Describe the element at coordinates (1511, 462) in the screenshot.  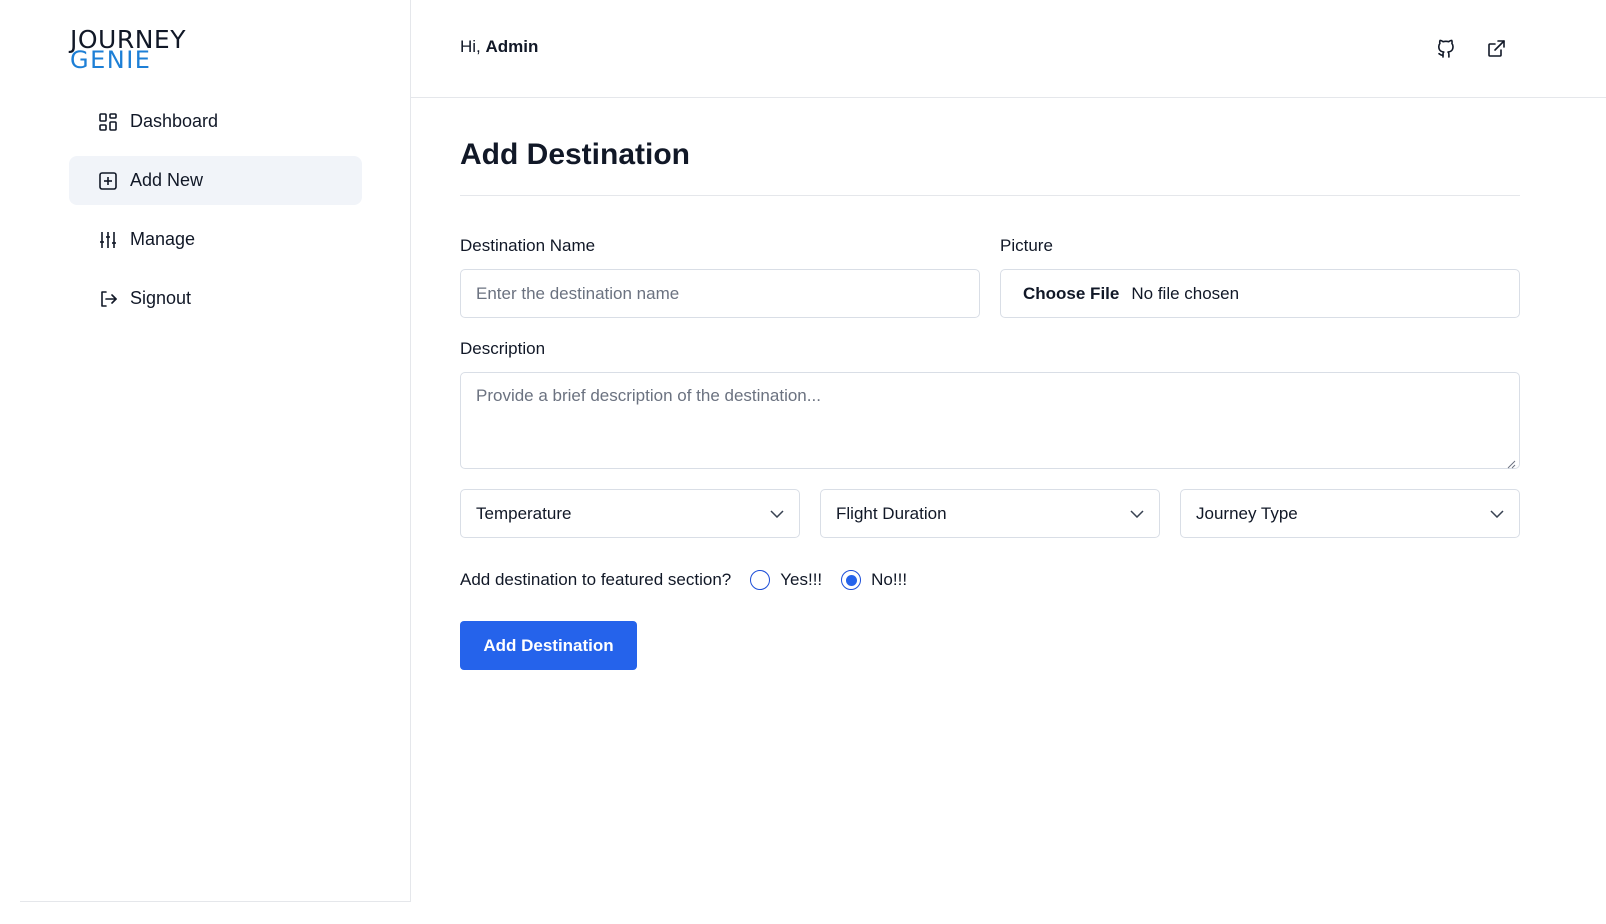
I see `resize-handle-icon` at that location.